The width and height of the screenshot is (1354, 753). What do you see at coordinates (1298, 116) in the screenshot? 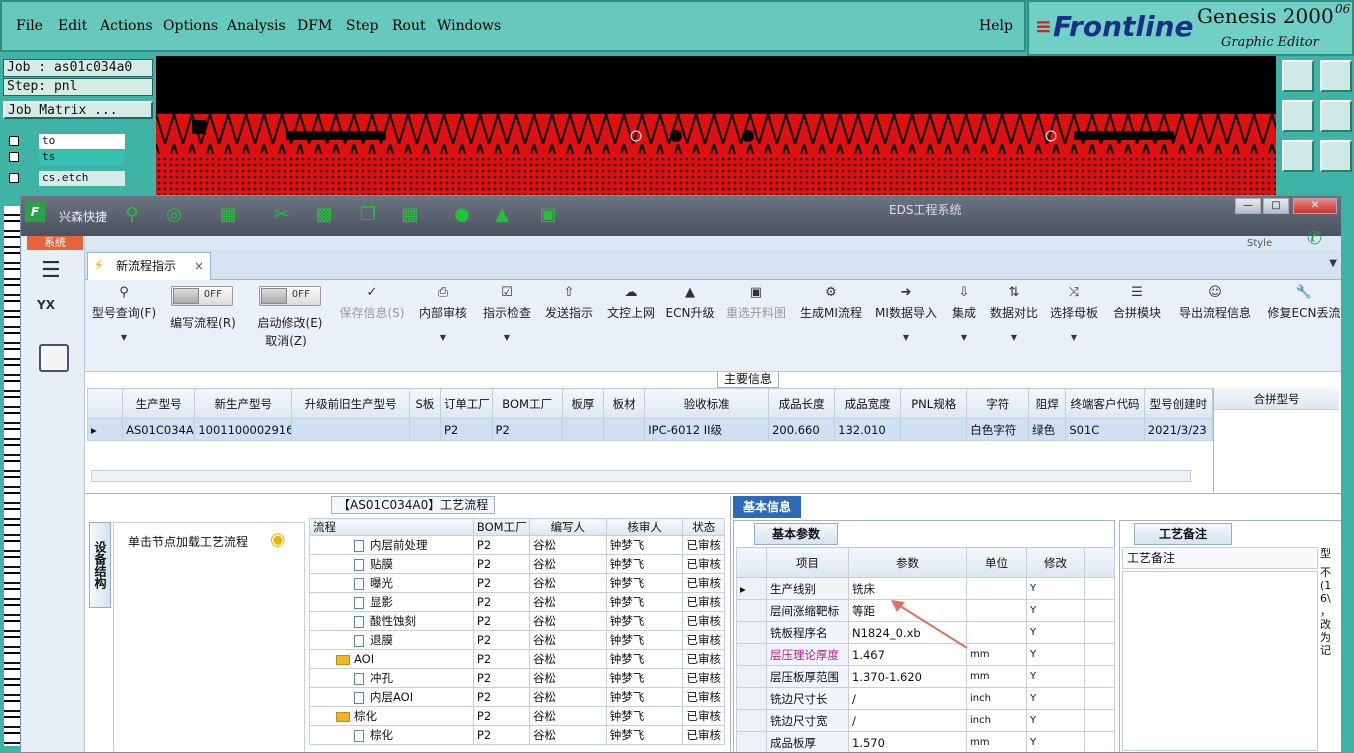
I see `pan-left-icon` at bounding box center [1298, 116].